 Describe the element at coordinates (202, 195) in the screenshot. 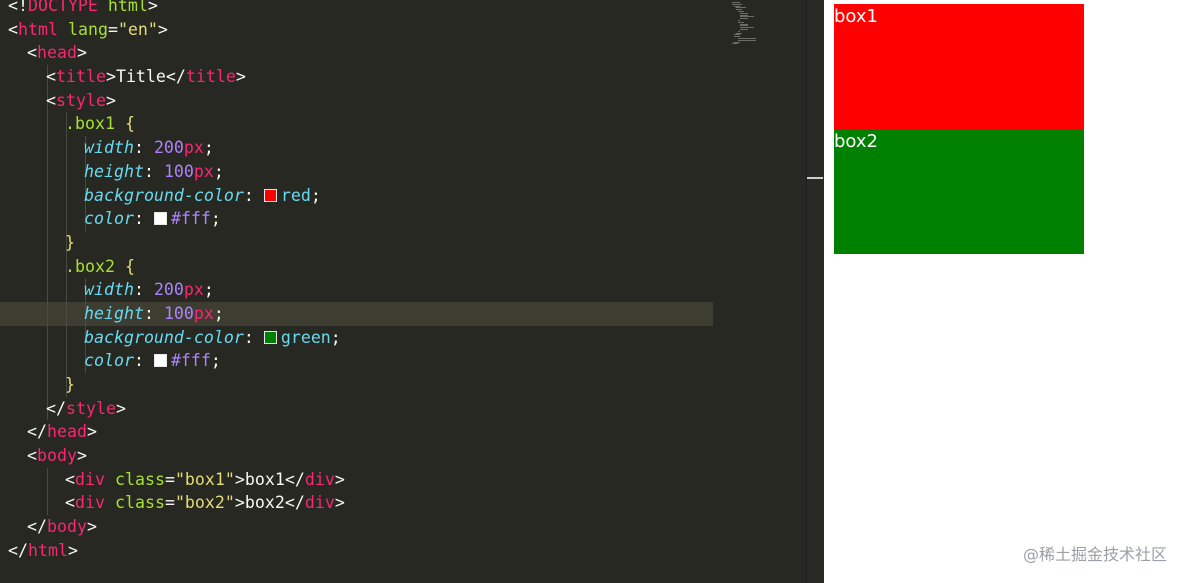

I see `code-line-content: background-color: red;` at that location.